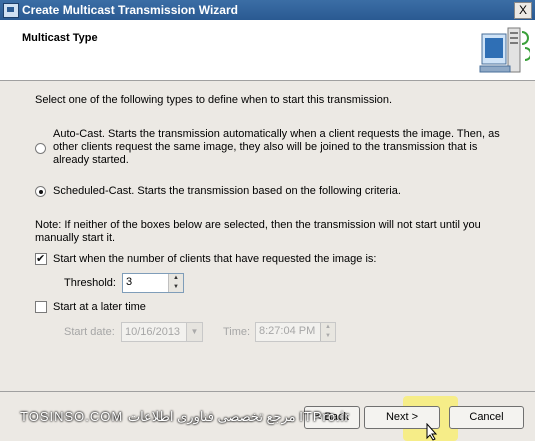 The image size is (535, 441). What do you see at coordinates (11, 10) in the screenshot?
I see `app-icon` at bounding box center [11, 10].